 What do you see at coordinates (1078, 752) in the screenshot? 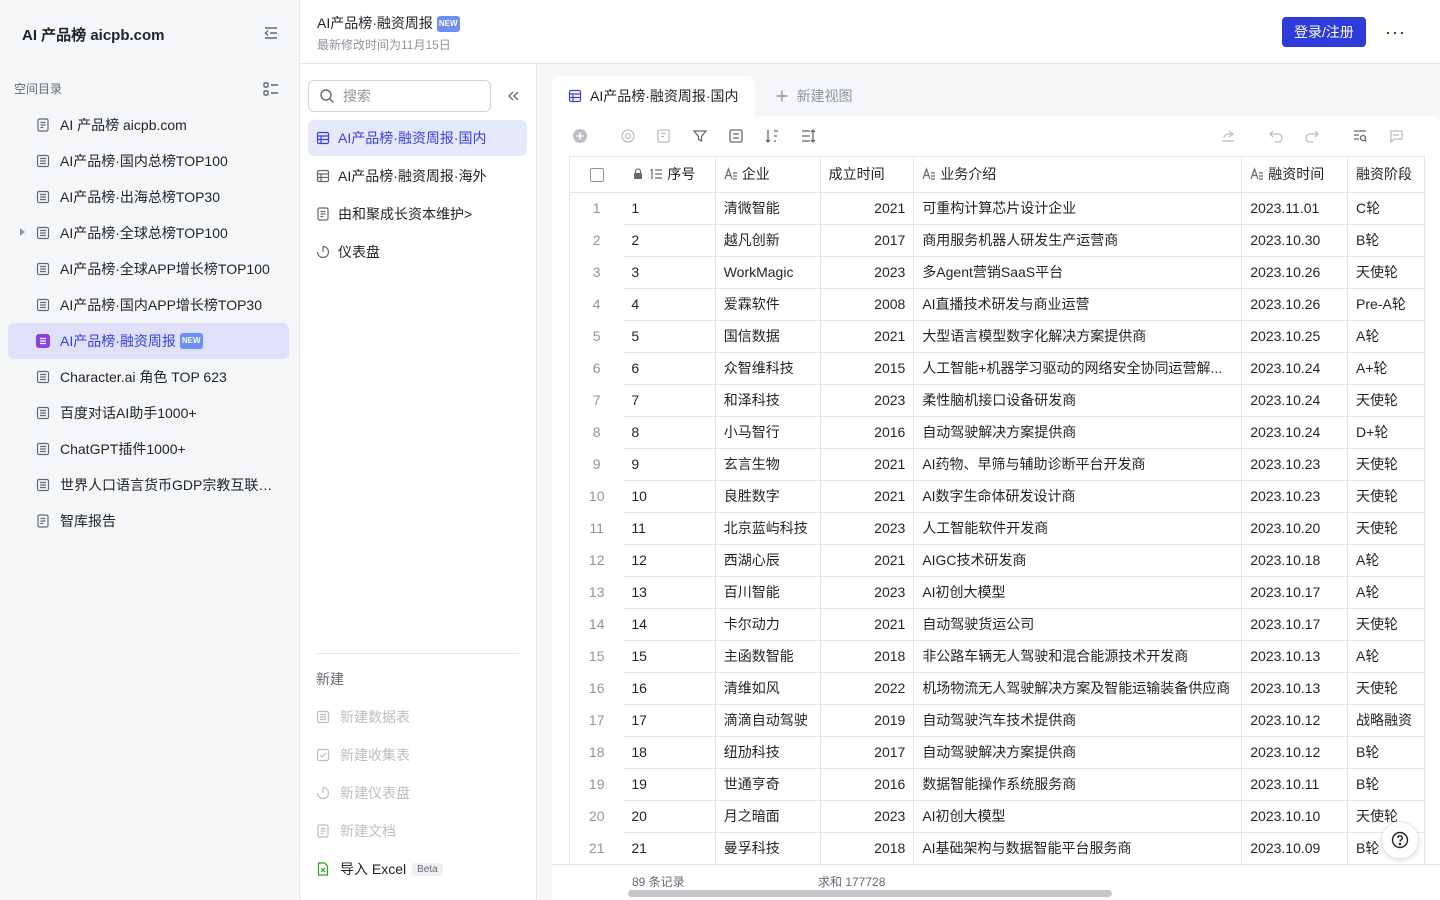
I see `business-cell: 自动驾驶解决方案提供商` at bounding box center [1078, 752].